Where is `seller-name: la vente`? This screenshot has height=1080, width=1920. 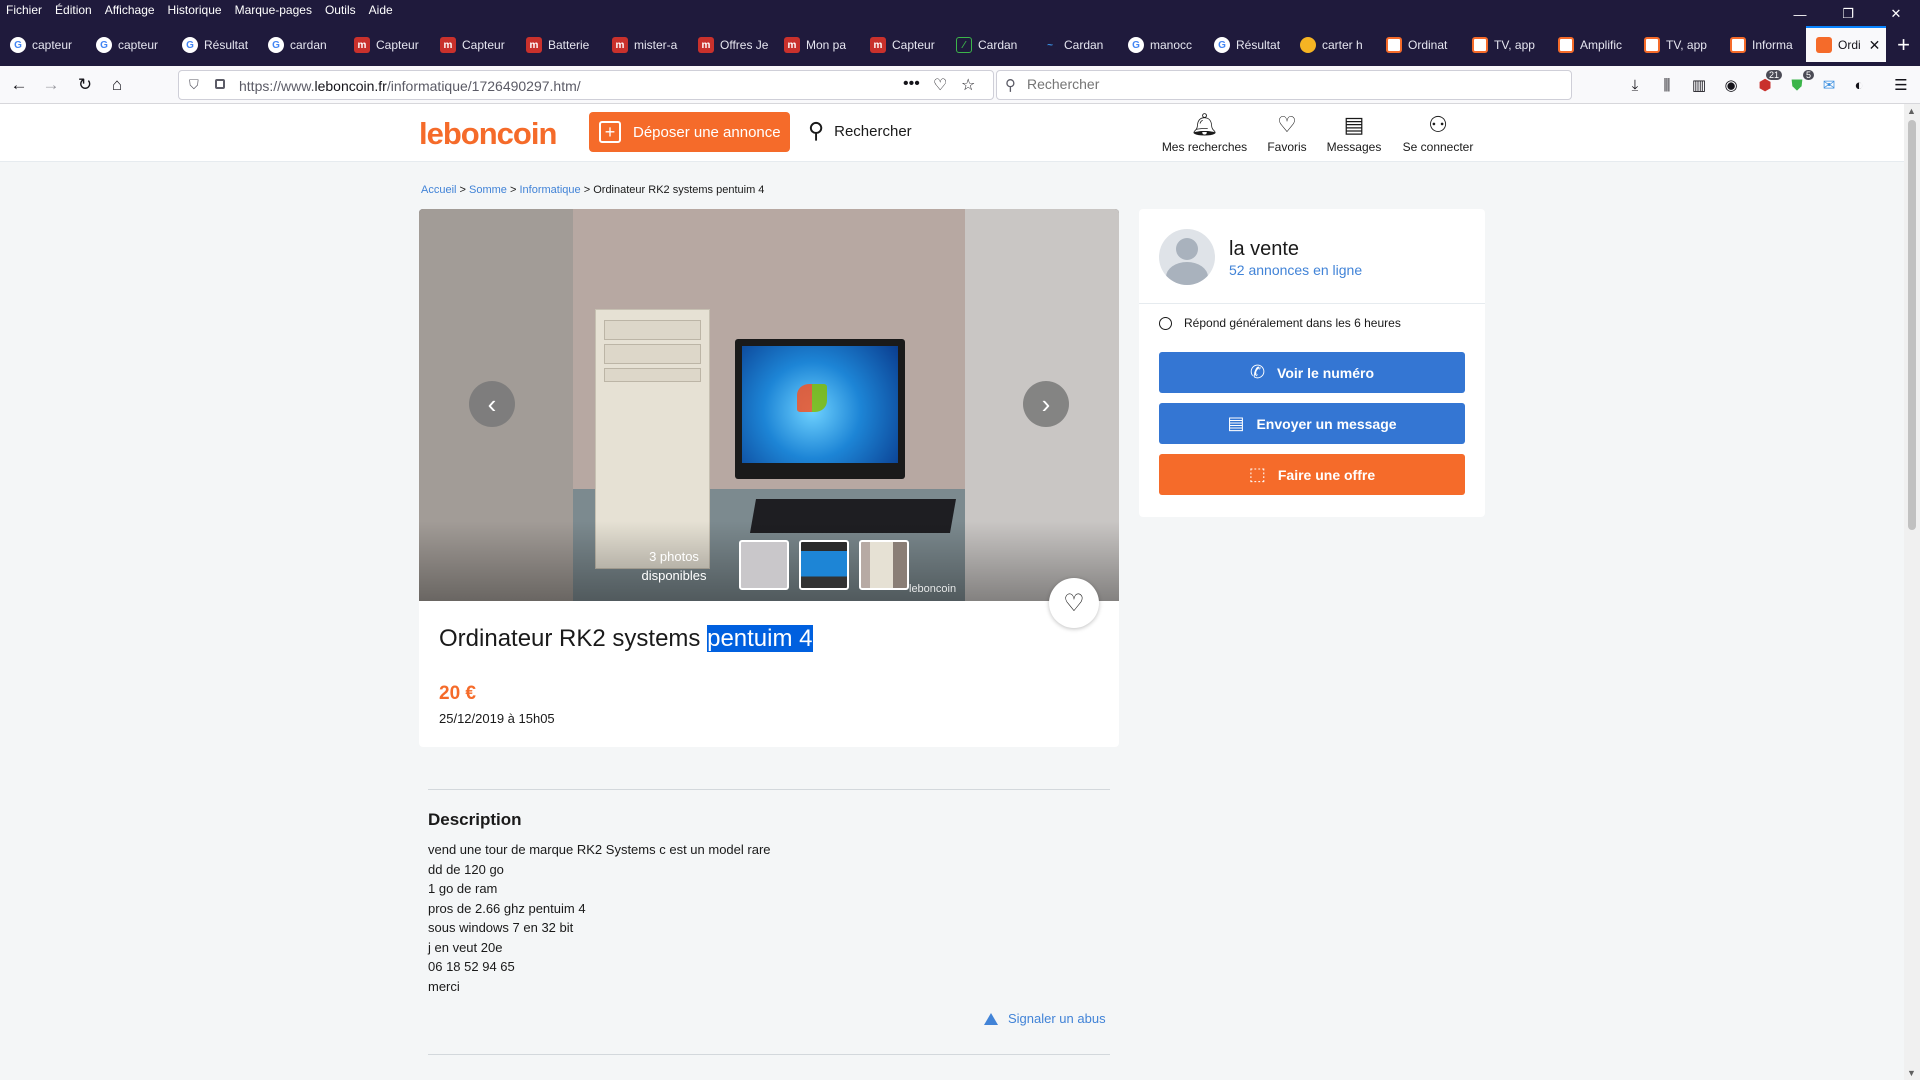
seller-name: la vente is located at coordinates (1264, 249).